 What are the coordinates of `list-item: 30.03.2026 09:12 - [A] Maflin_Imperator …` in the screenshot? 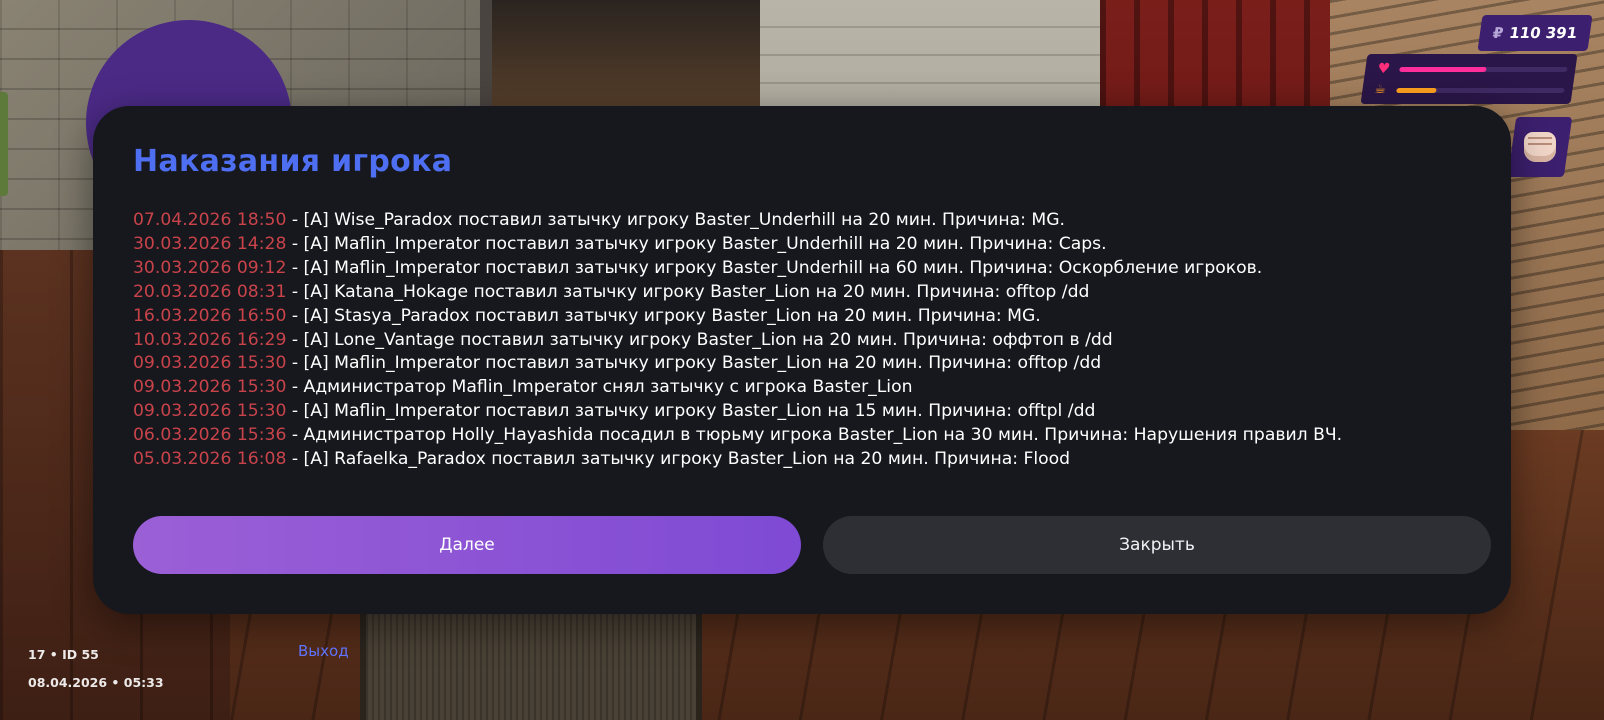 It's located at (813, 269).